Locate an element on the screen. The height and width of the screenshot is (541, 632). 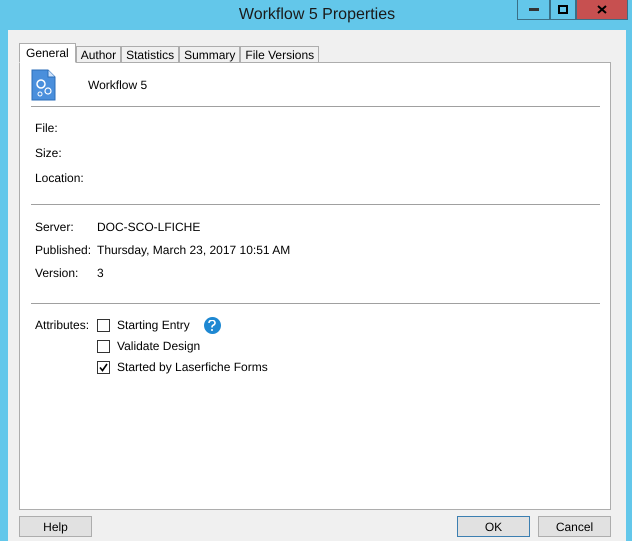
workflow-name: Workflow 5 is located at coordinates (118, 85).